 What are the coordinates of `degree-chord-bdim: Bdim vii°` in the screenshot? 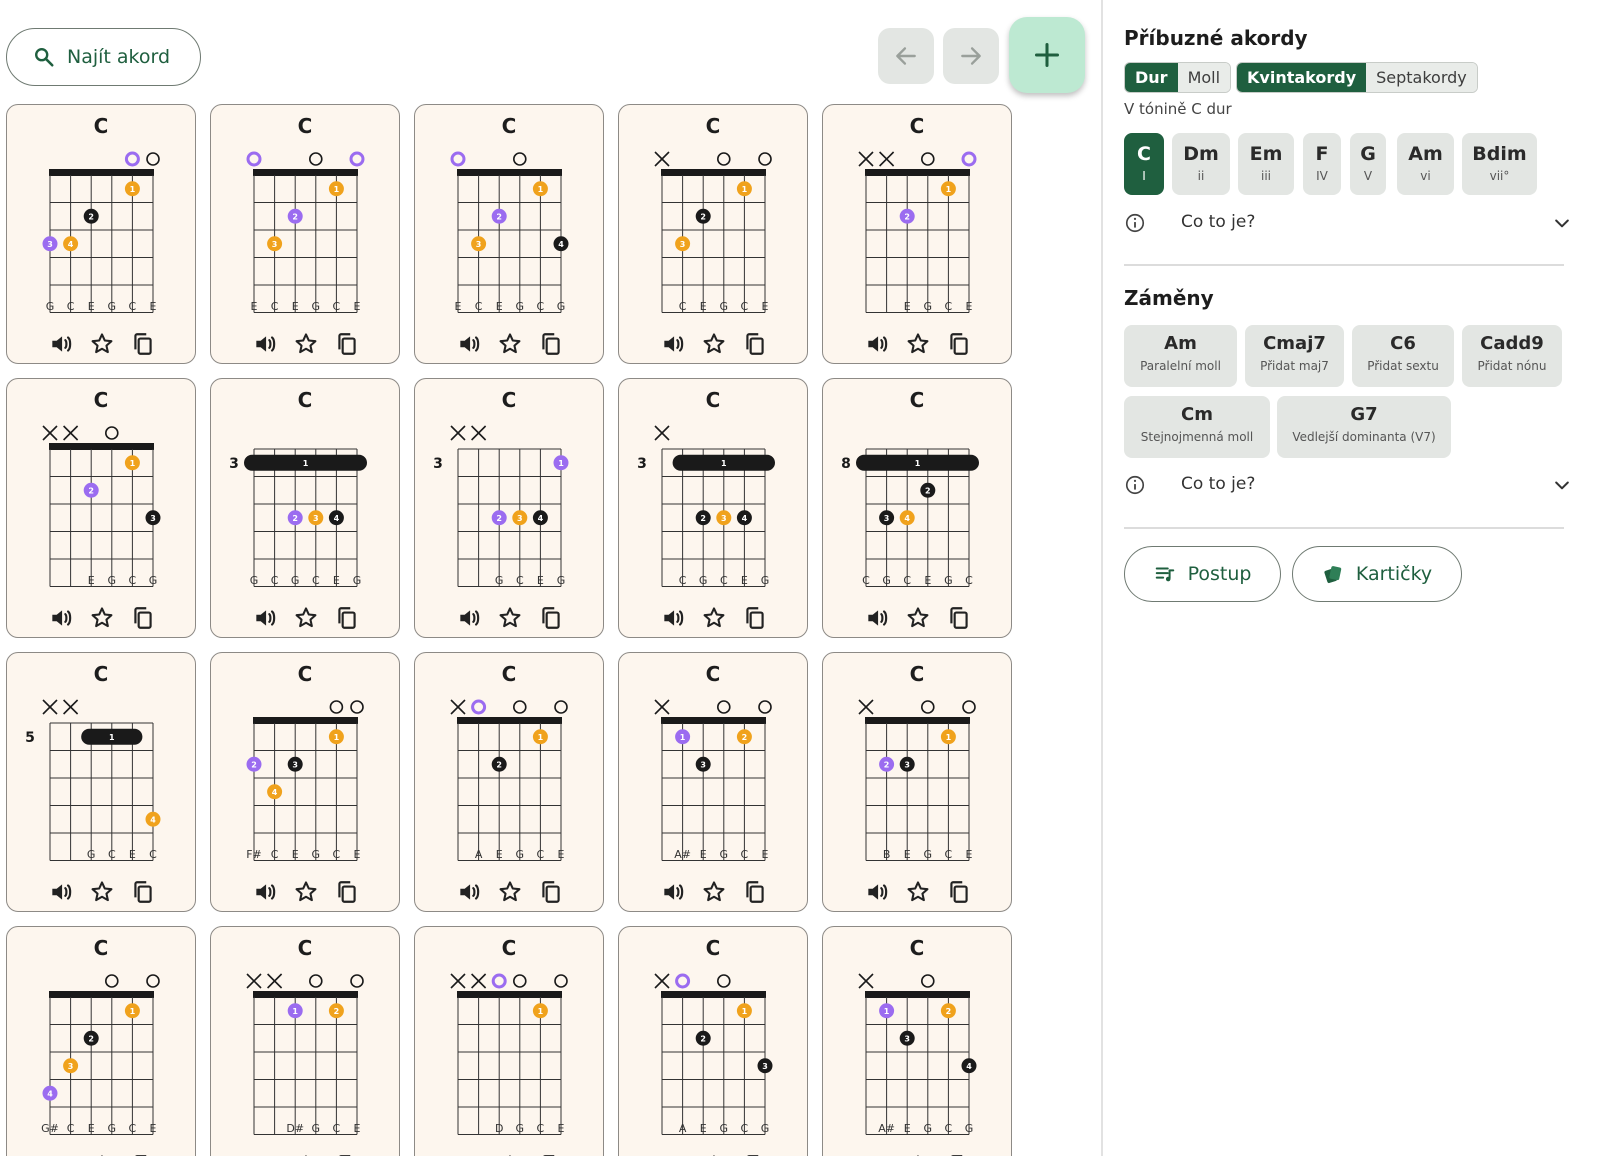 It's located at (1499, 164).